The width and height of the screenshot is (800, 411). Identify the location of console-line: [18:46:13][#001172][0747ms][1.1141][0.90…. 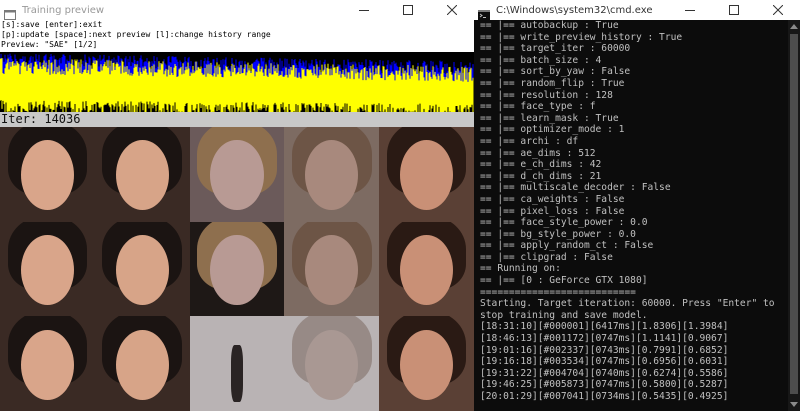
(604, 339).